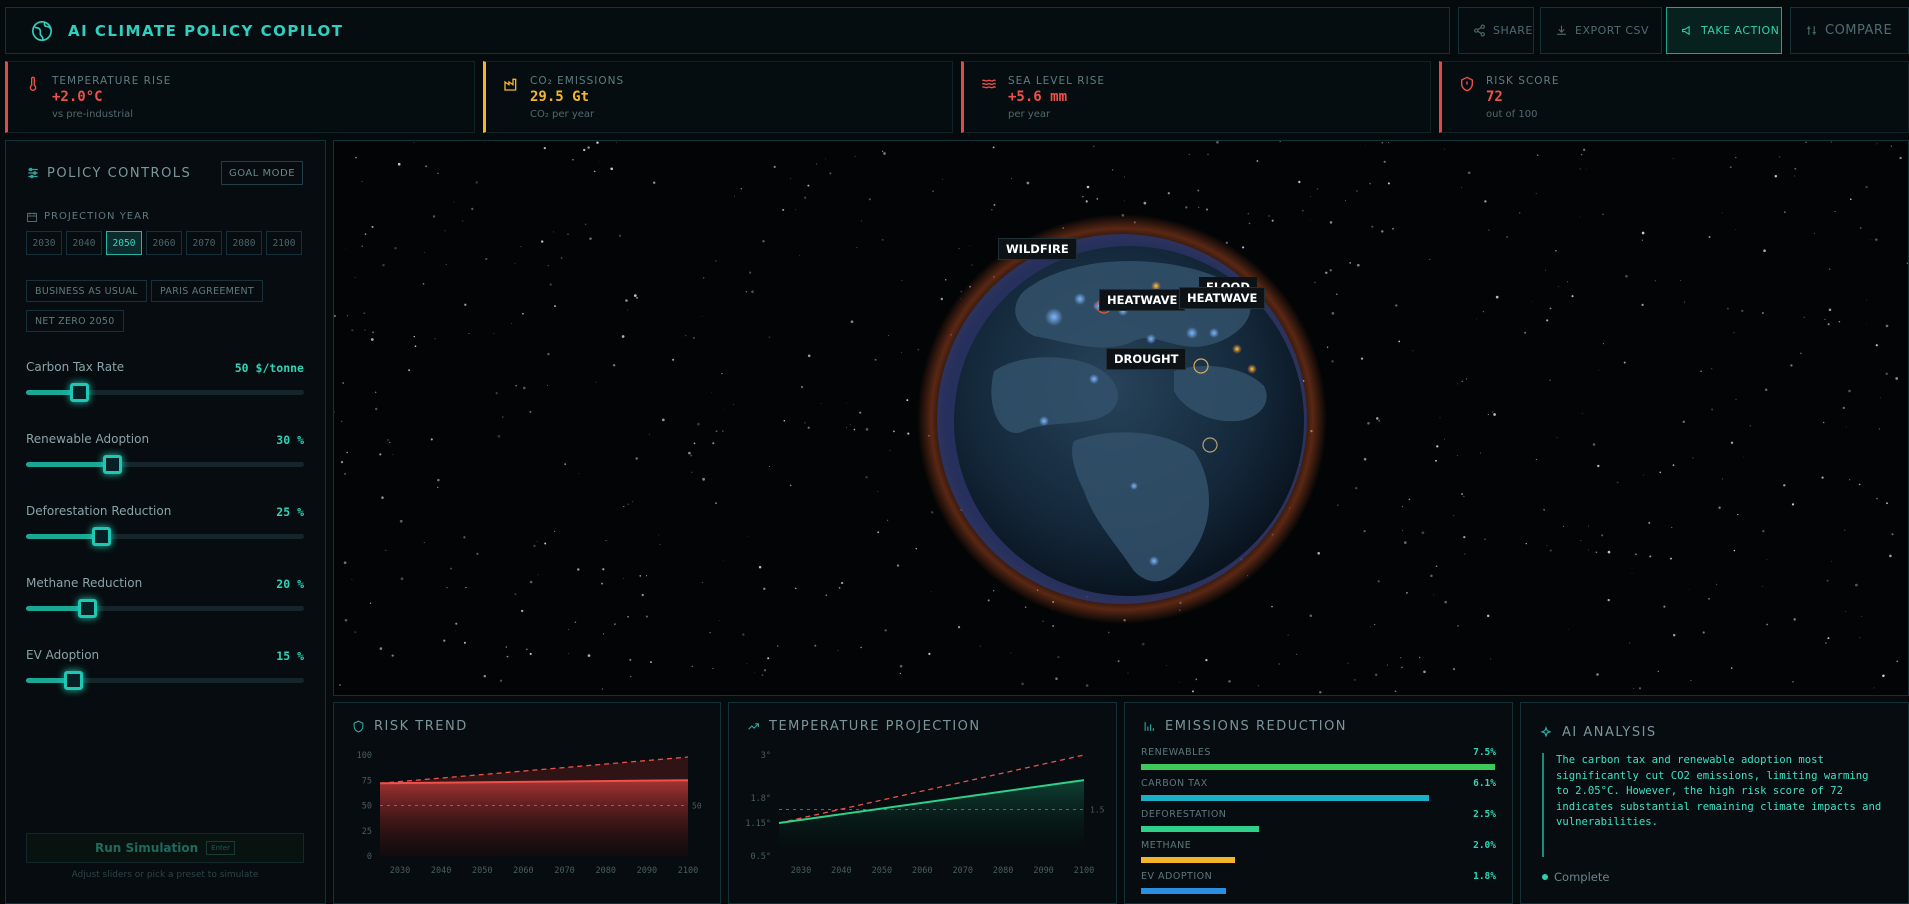  Describe the element at coordinates (206, 31) in the screenshot. I see `app-title: AI CLIMATE POLICY COPILOT` at that location.